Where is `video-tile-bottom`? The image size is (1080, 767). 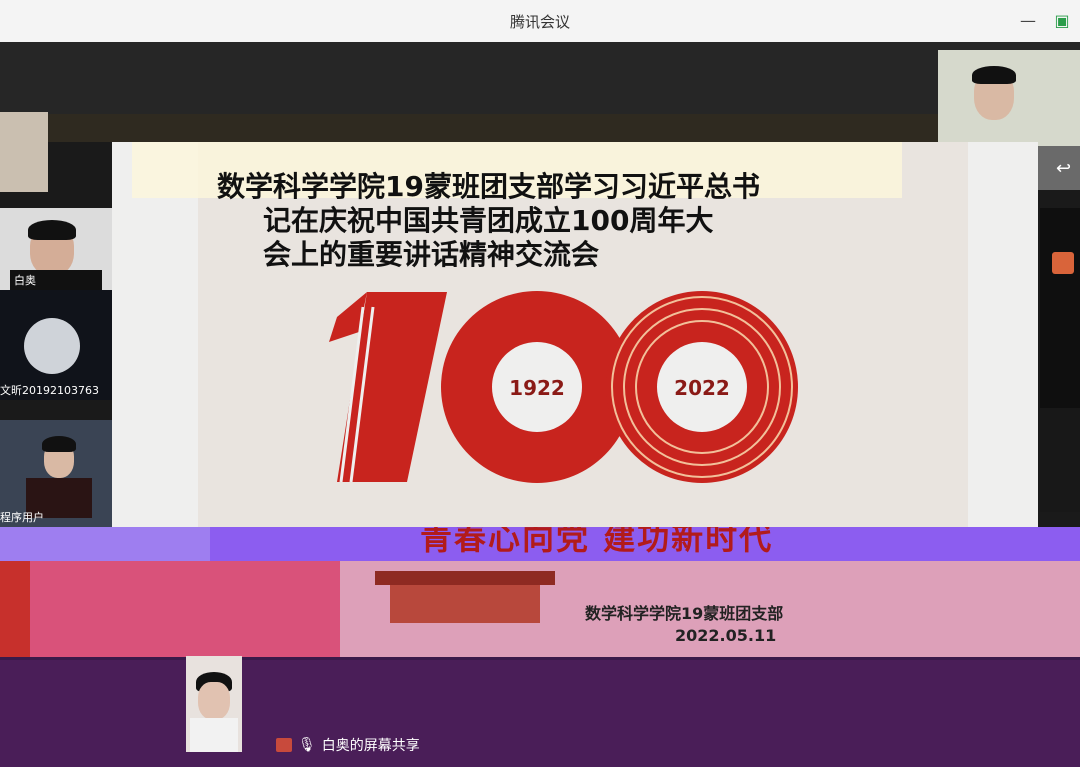 video-tile-bottom is located at coordinates (214, 704).